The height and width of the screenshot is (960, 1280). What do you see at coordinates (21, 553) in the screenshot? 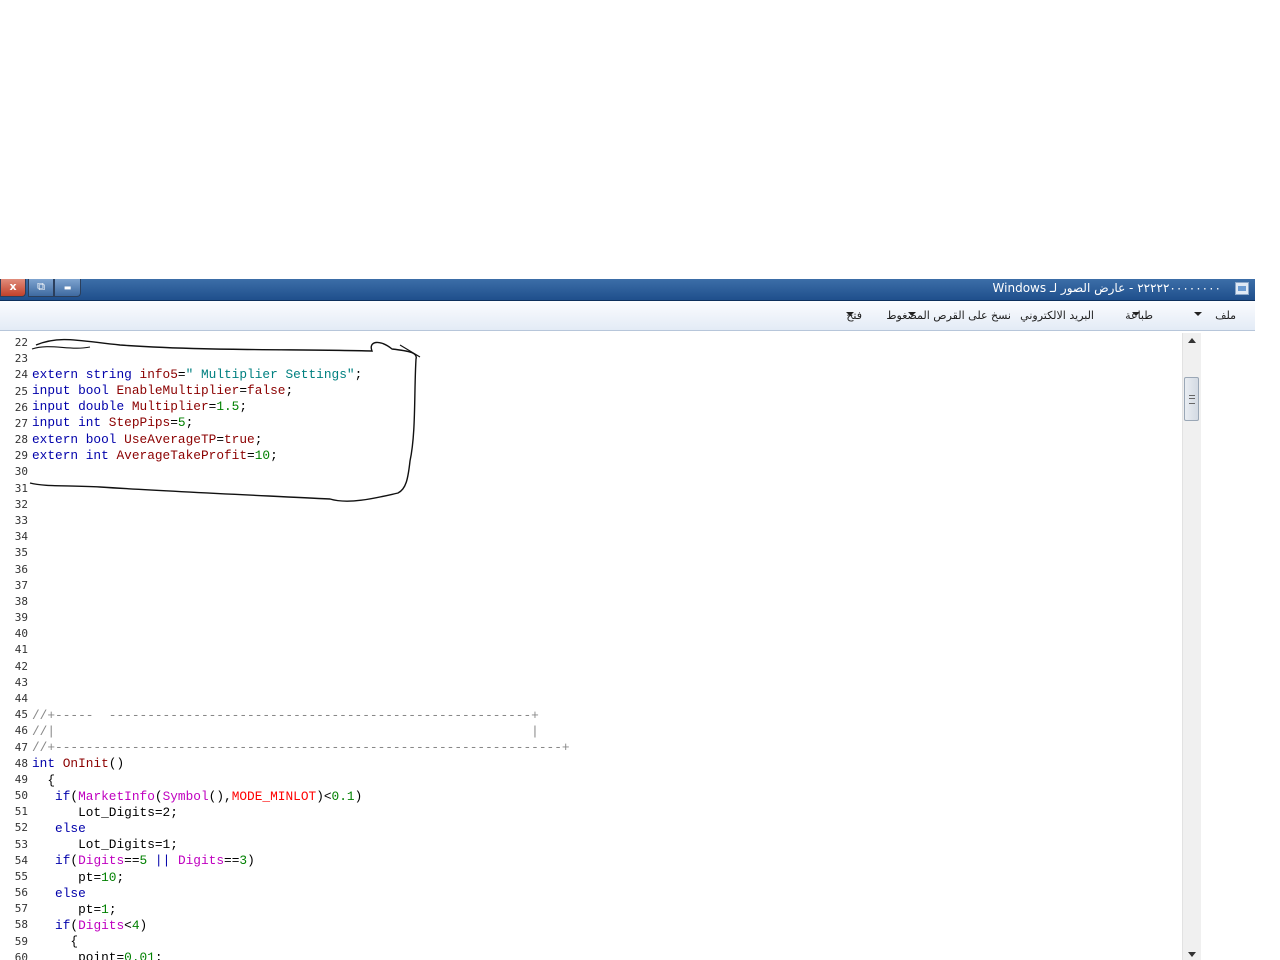
I see `line-number: 35` at bounding box center [21, 553].